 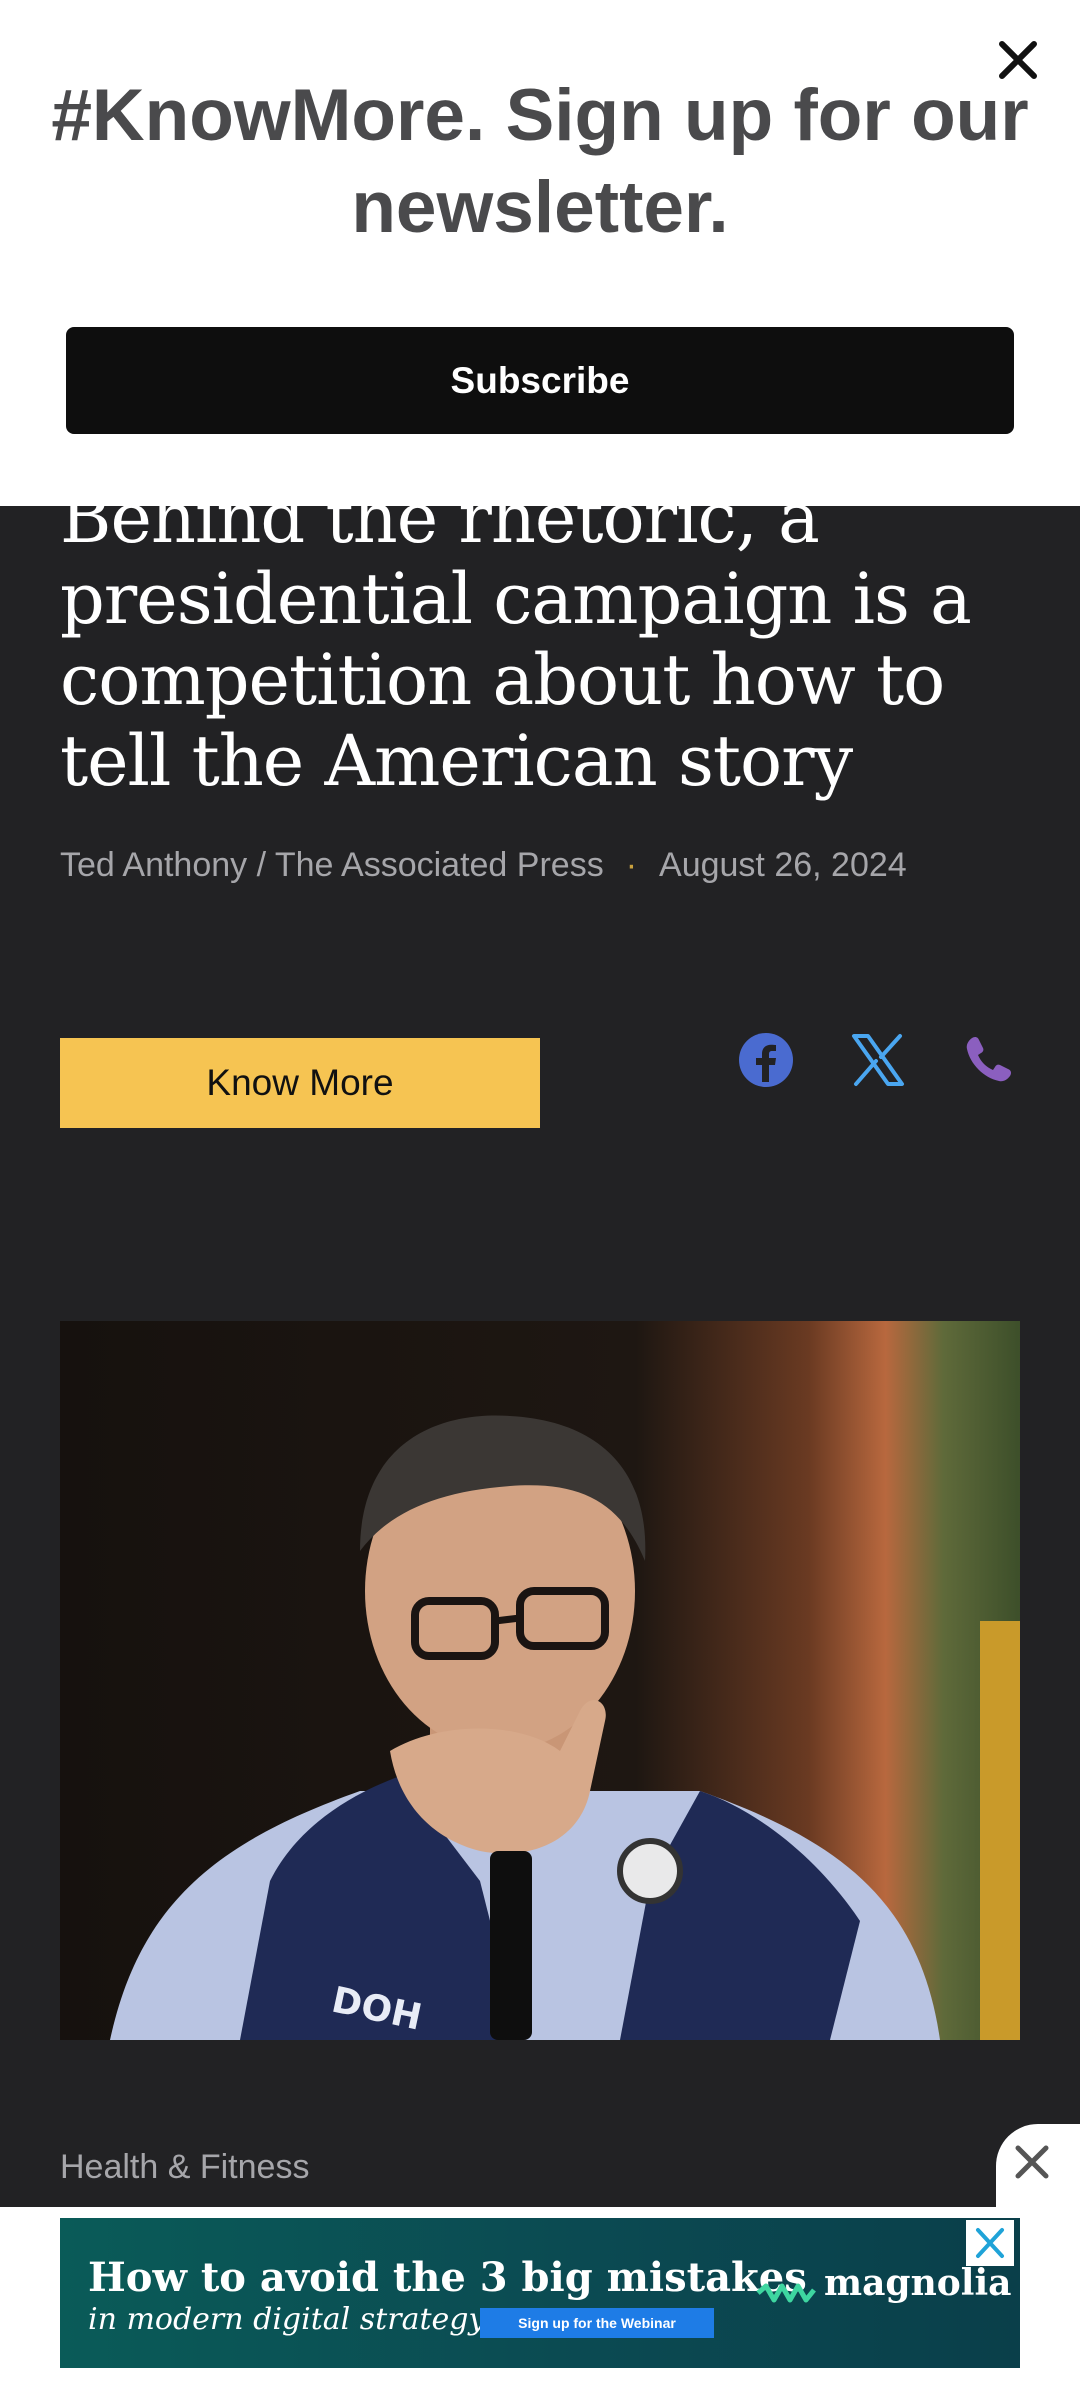 I want to click on know-more-button: Know More, so click(x=300, y=1083).